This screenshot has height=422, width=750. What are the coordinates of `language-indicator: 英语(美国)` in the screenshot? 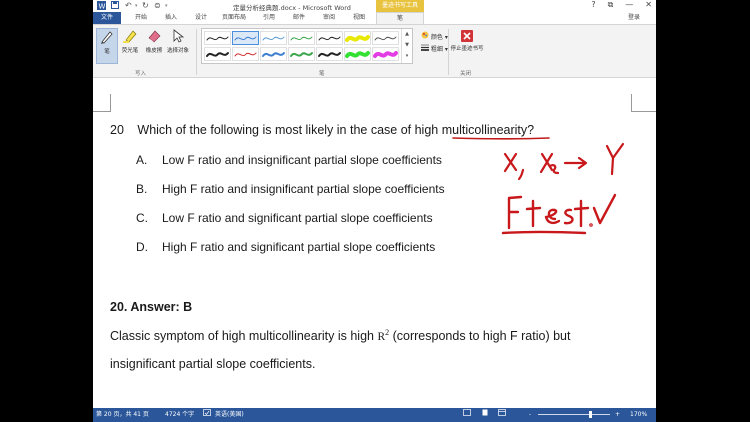 It's located at (229, 415).